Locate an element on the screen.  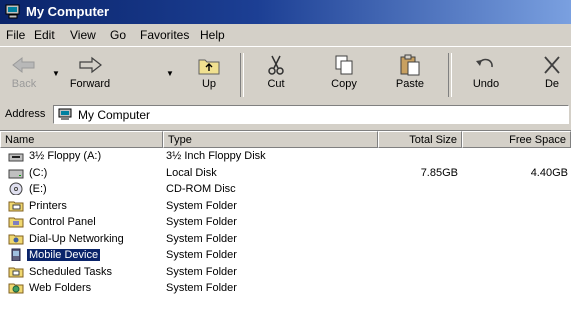
column-header-type: Type is located at coordinates (270, 139).